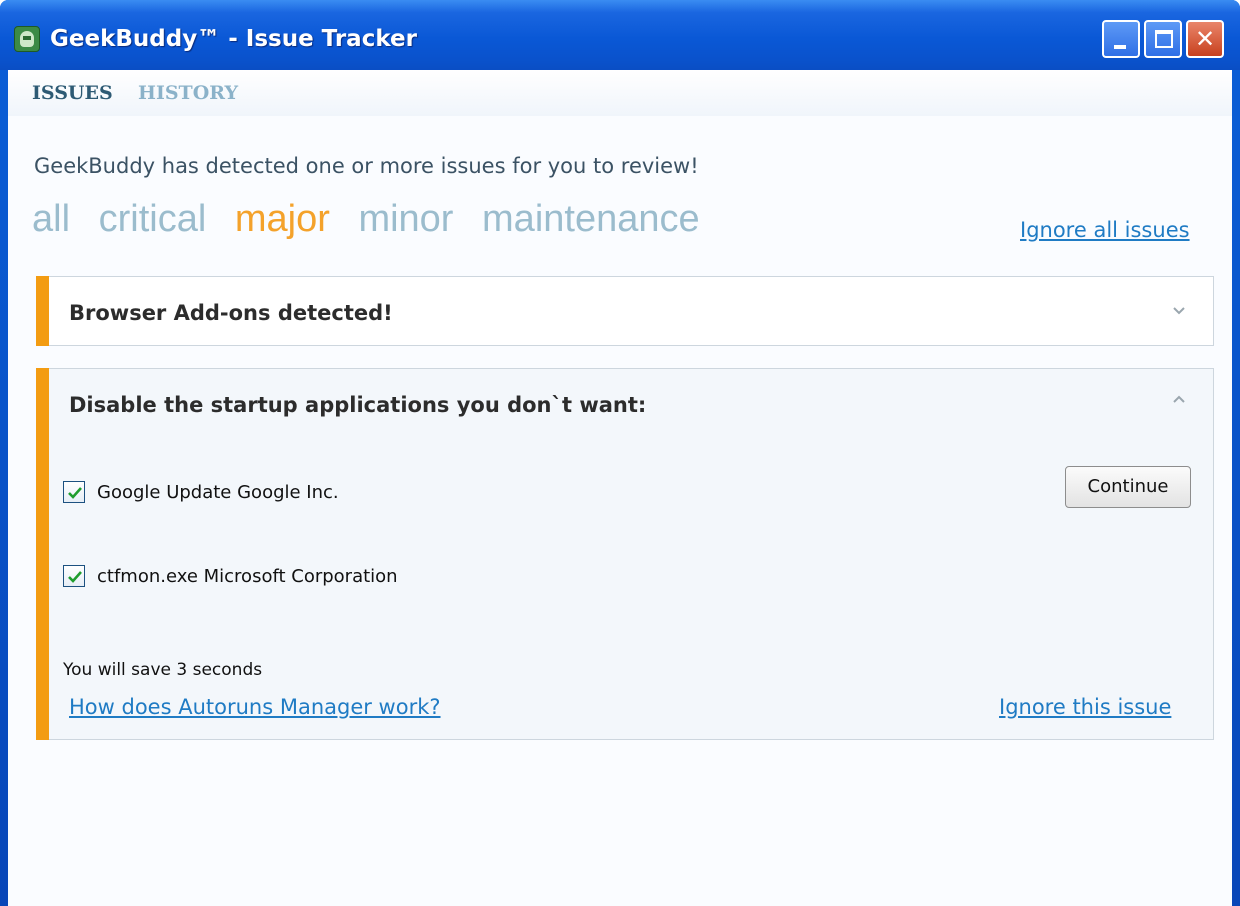  Describe the element at coordinates (1179, 311) in the screenshot. I see `chevron-down-icon` at that location.